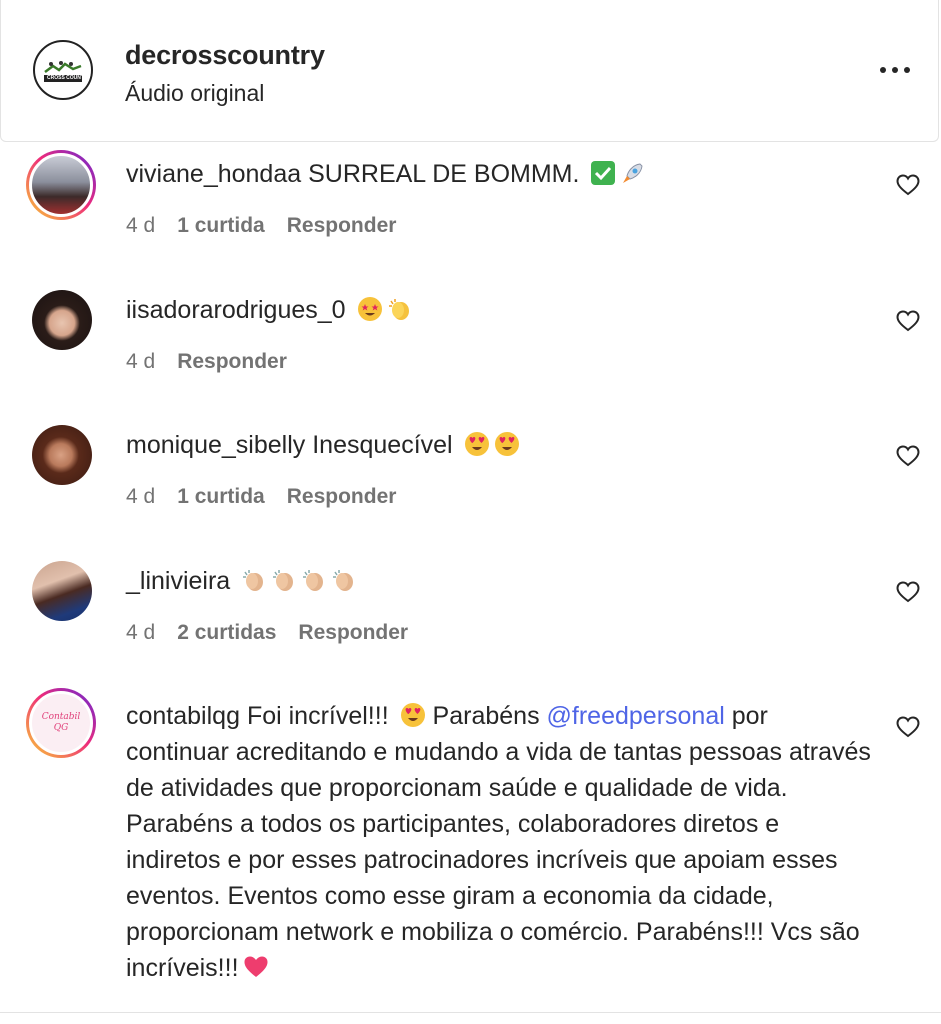 The image size is (941, 1024). Describe the element at coordinates (63, 70) in the screenshot. I see `account-logo-avatar: CROSS COUNTRY` at that location.